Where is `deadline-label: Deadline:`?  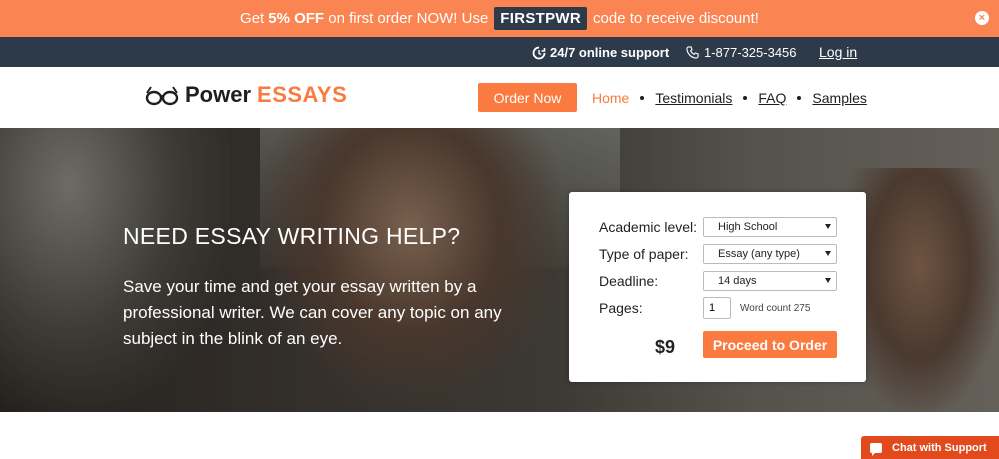 deadline-label: Deadline: is located at coordinates (629, 281).